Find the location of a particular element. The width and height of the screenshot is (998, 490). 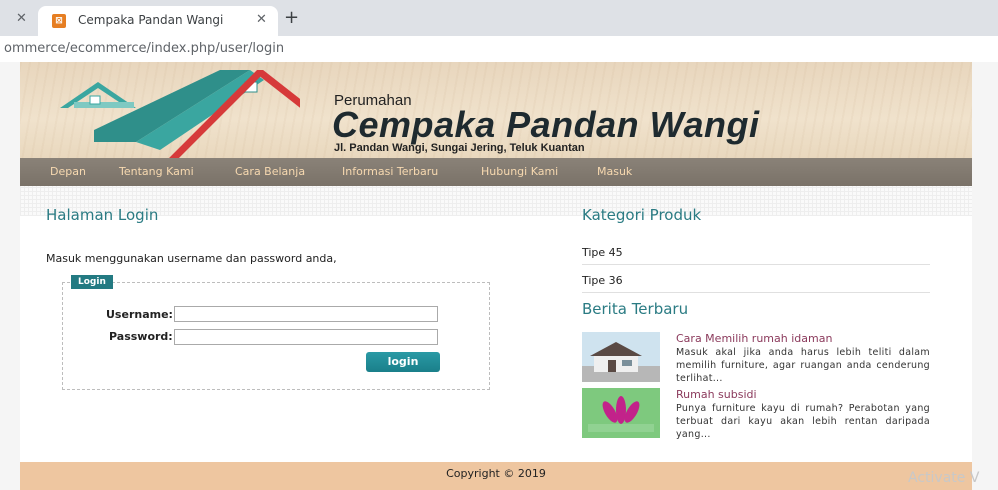

activate-watermark: Activate V is located at coordinates (944, 478).